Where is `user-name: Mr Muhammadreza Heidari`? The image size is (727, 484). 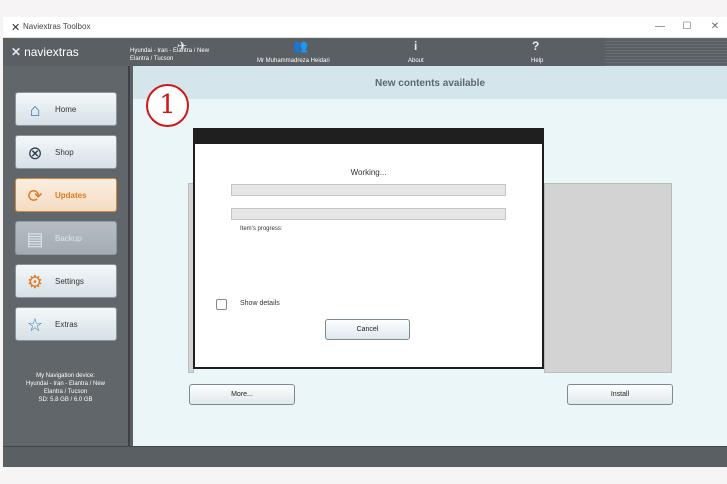
user-name: Mr Muhammadreza Heidari is located at coordinates (293, 61).